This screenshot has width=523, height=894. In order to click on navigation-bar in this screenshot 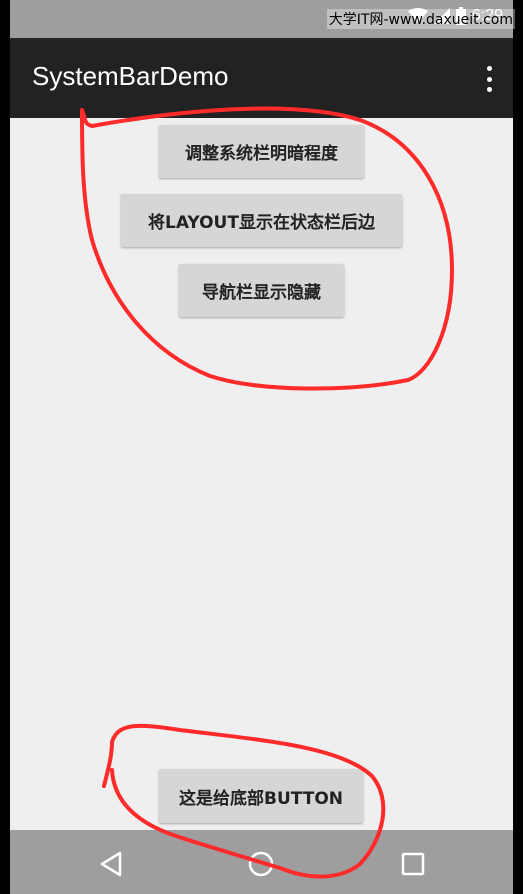, I will do `click(261, 862)`.